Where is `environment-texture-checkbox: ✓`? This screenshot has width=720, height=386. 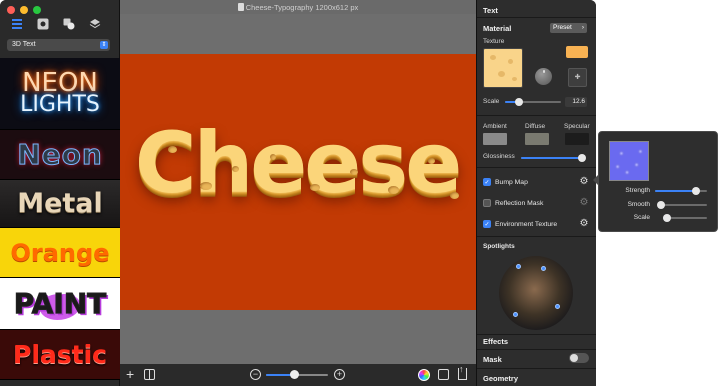 environment-texture-checkbox: ✓ is located at coordinates (487, 224).